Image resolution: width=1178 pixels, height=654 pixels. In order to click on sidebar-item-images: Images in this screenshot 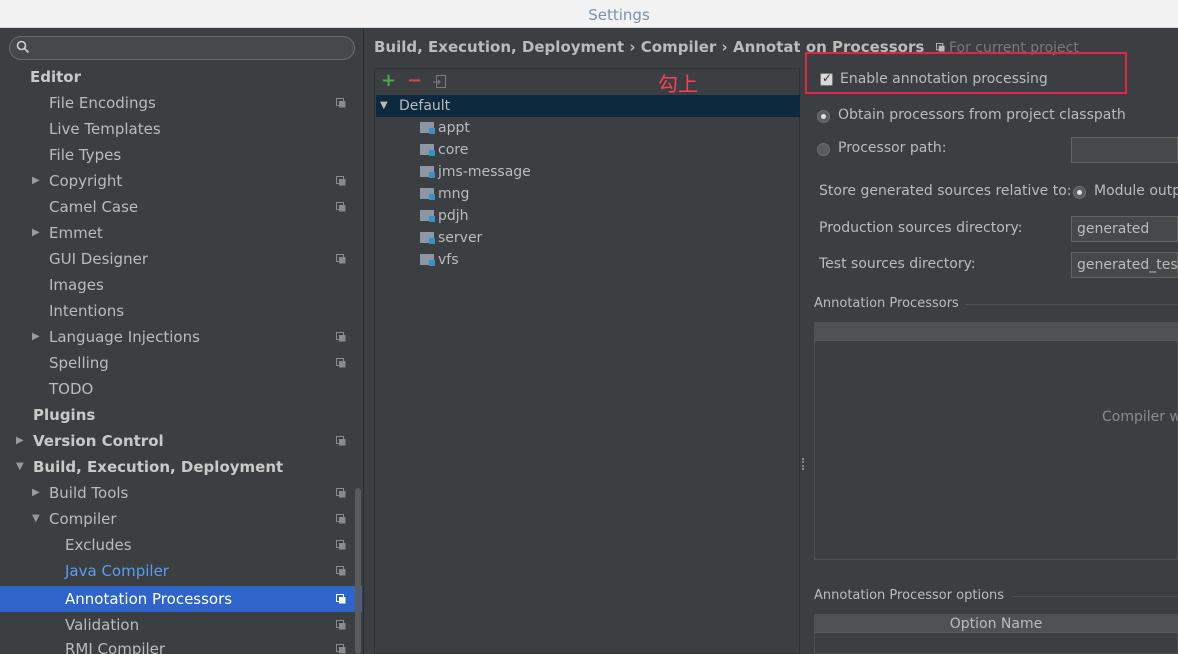, I will do `click(181, 285)`.